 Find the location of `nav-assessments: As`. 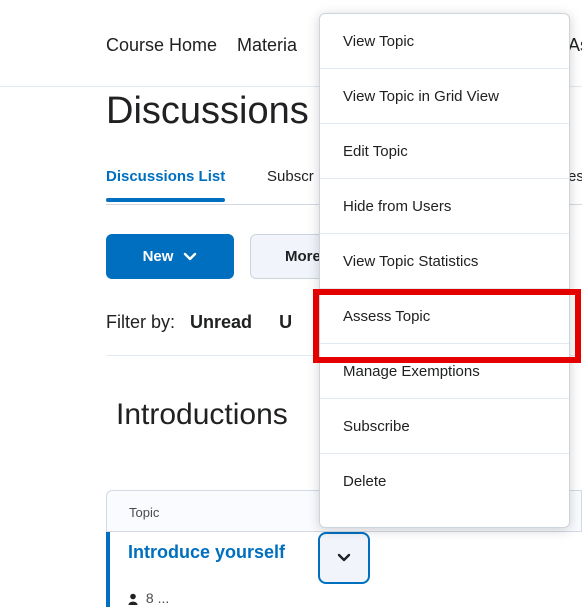

nav-assessments: As is located at coordinates (575, 45).